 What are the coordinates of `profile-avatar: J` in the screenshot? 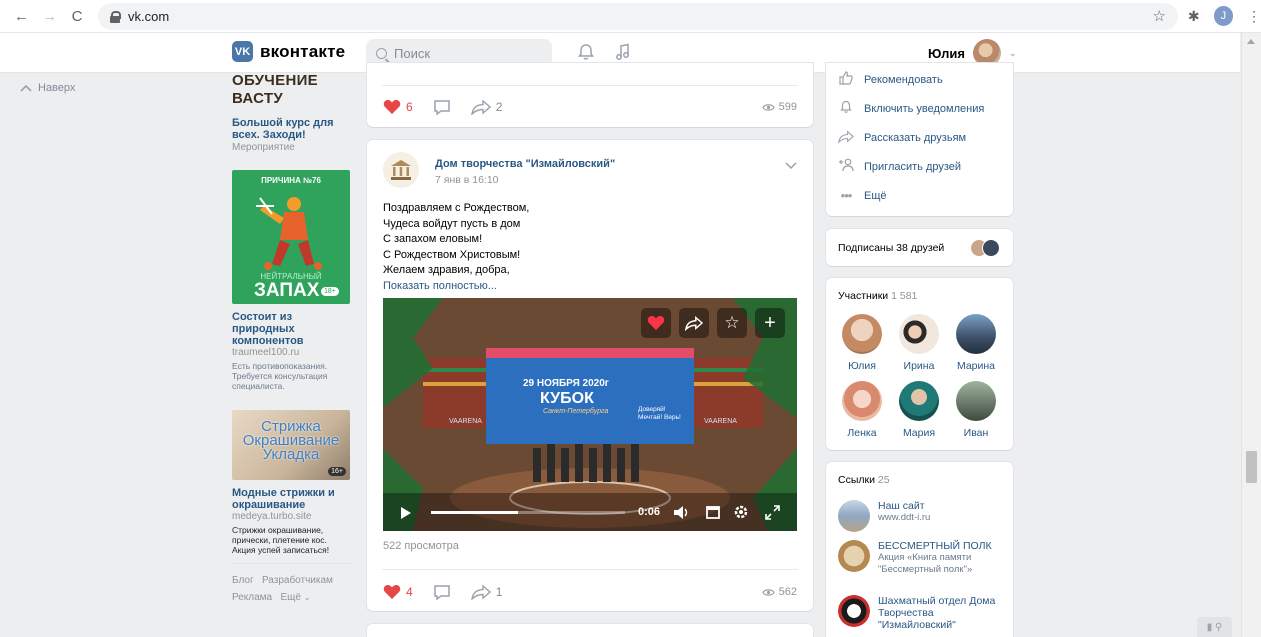 It's located at (1223, 16).